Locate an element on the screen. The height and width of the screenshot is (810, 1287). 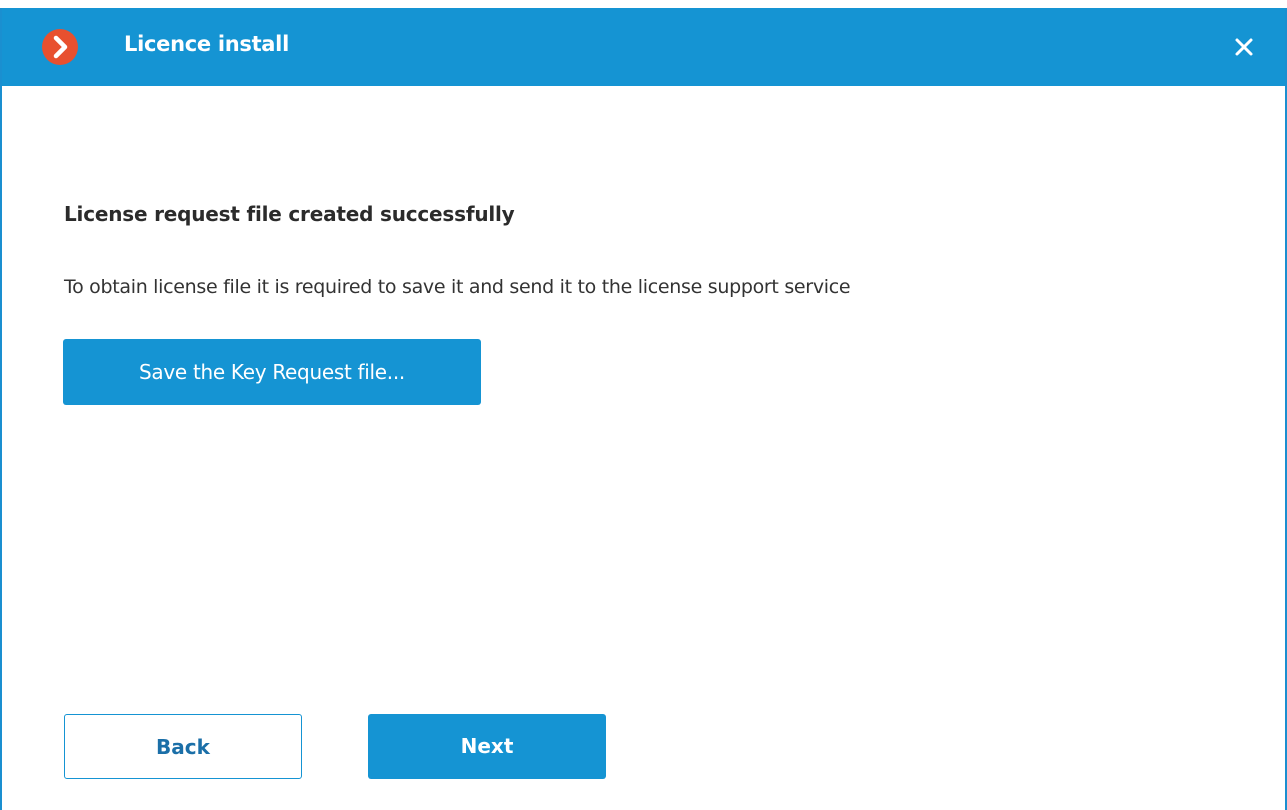
close-icon is located at coordinates (1244, 47).